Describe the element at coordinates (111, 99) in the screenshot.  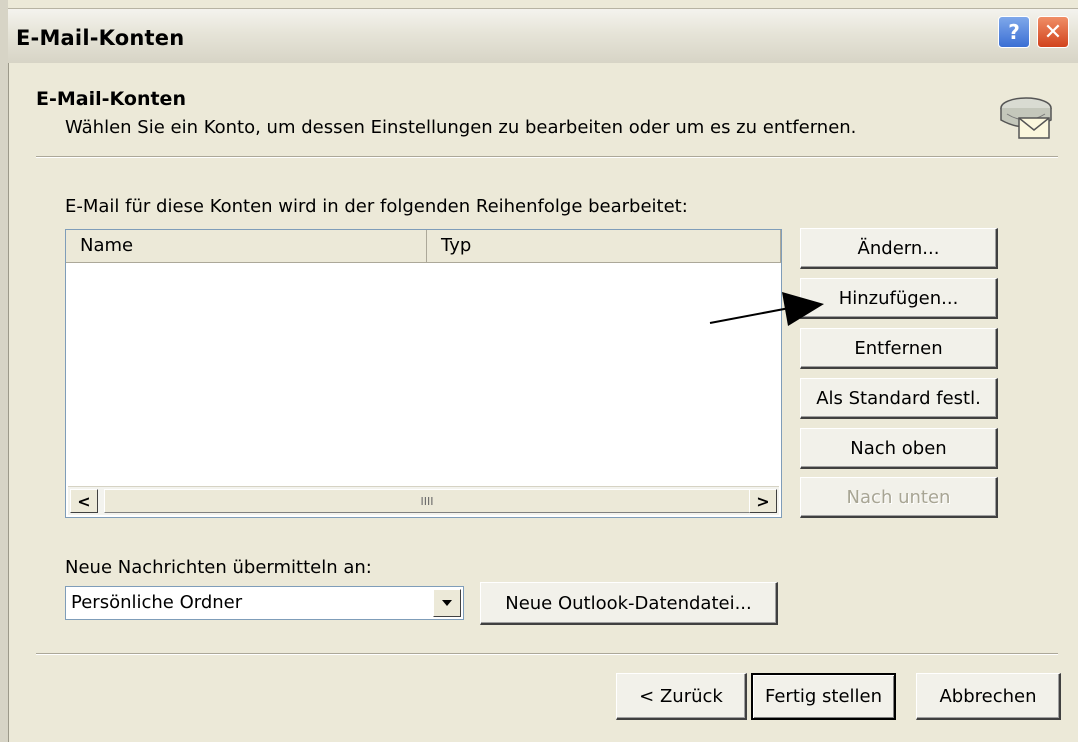
I see `page-title: E-Mail-Konten` at that location.